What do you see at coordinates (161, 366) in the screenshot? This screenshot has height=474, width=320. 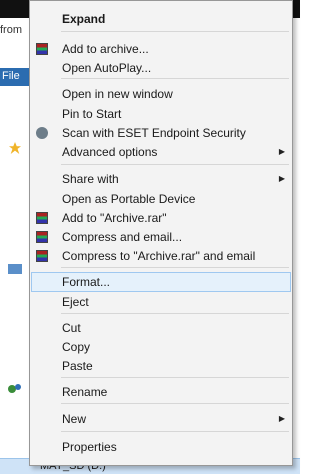 I see `menu-item-paste: Paste` at bounding box center [161, 366].